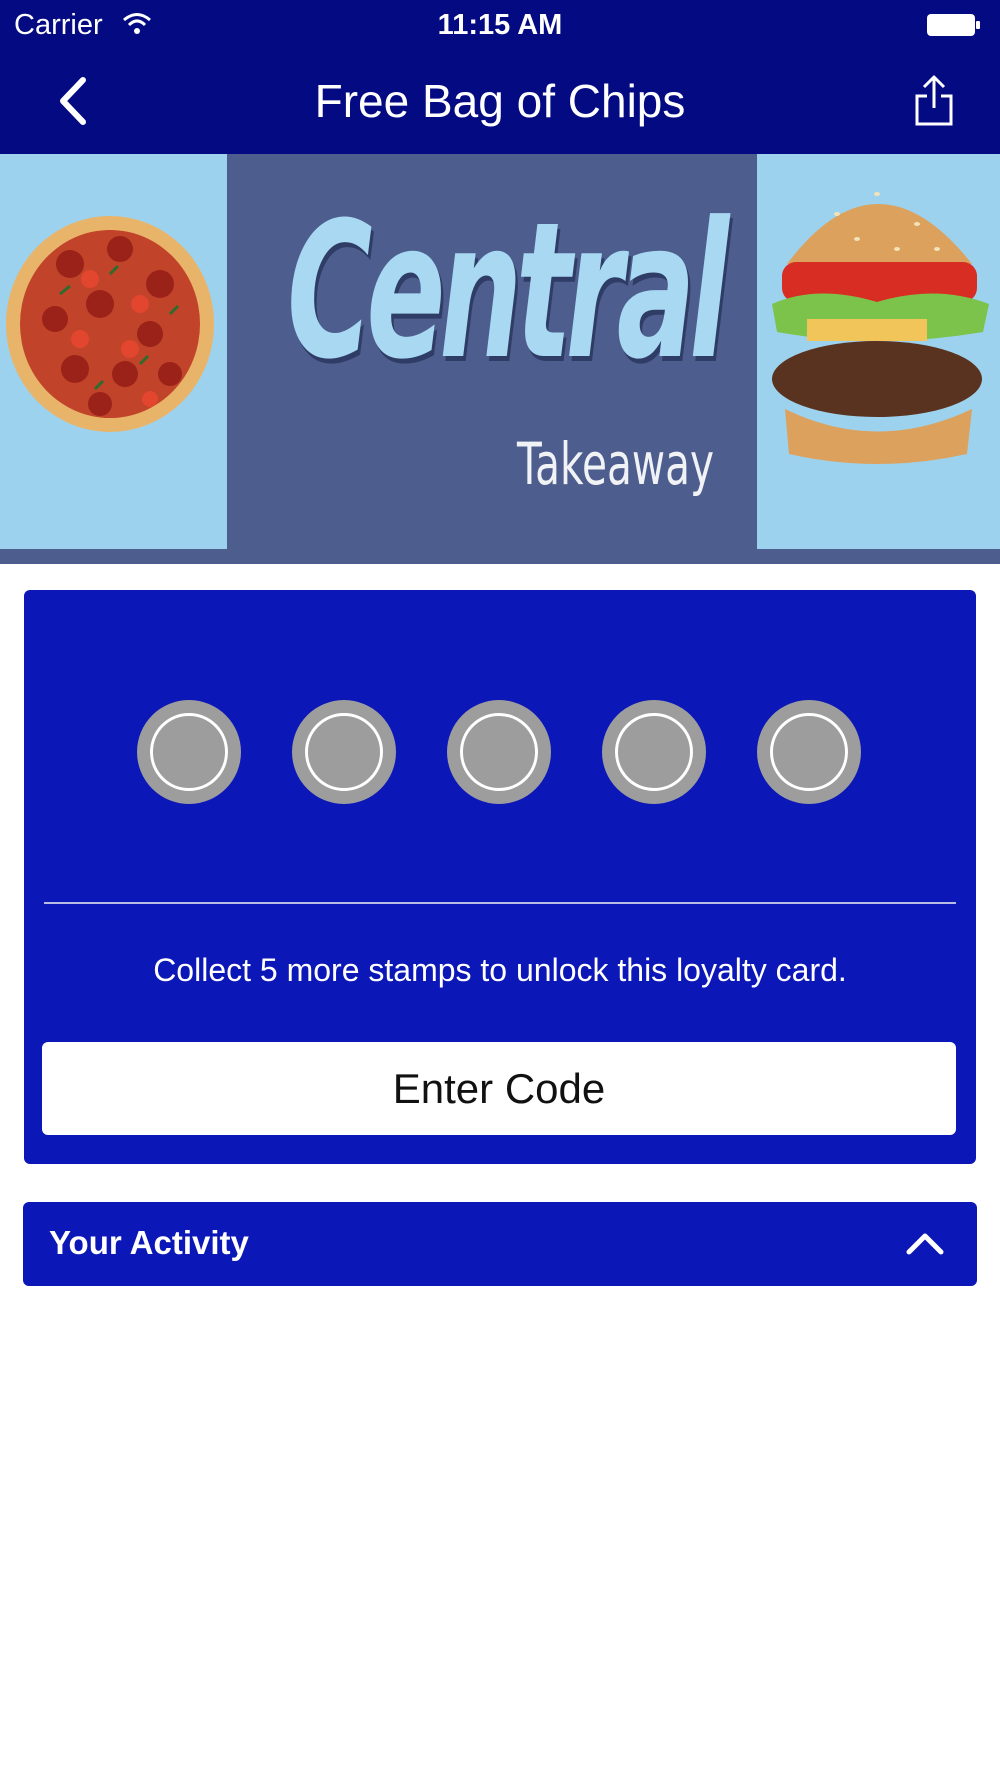 This screenshot has height=1778, width=1000. Describe the element at coordinates (615, 464) in the screenshot. I see `brand-tagline: Takeaway` at that location.